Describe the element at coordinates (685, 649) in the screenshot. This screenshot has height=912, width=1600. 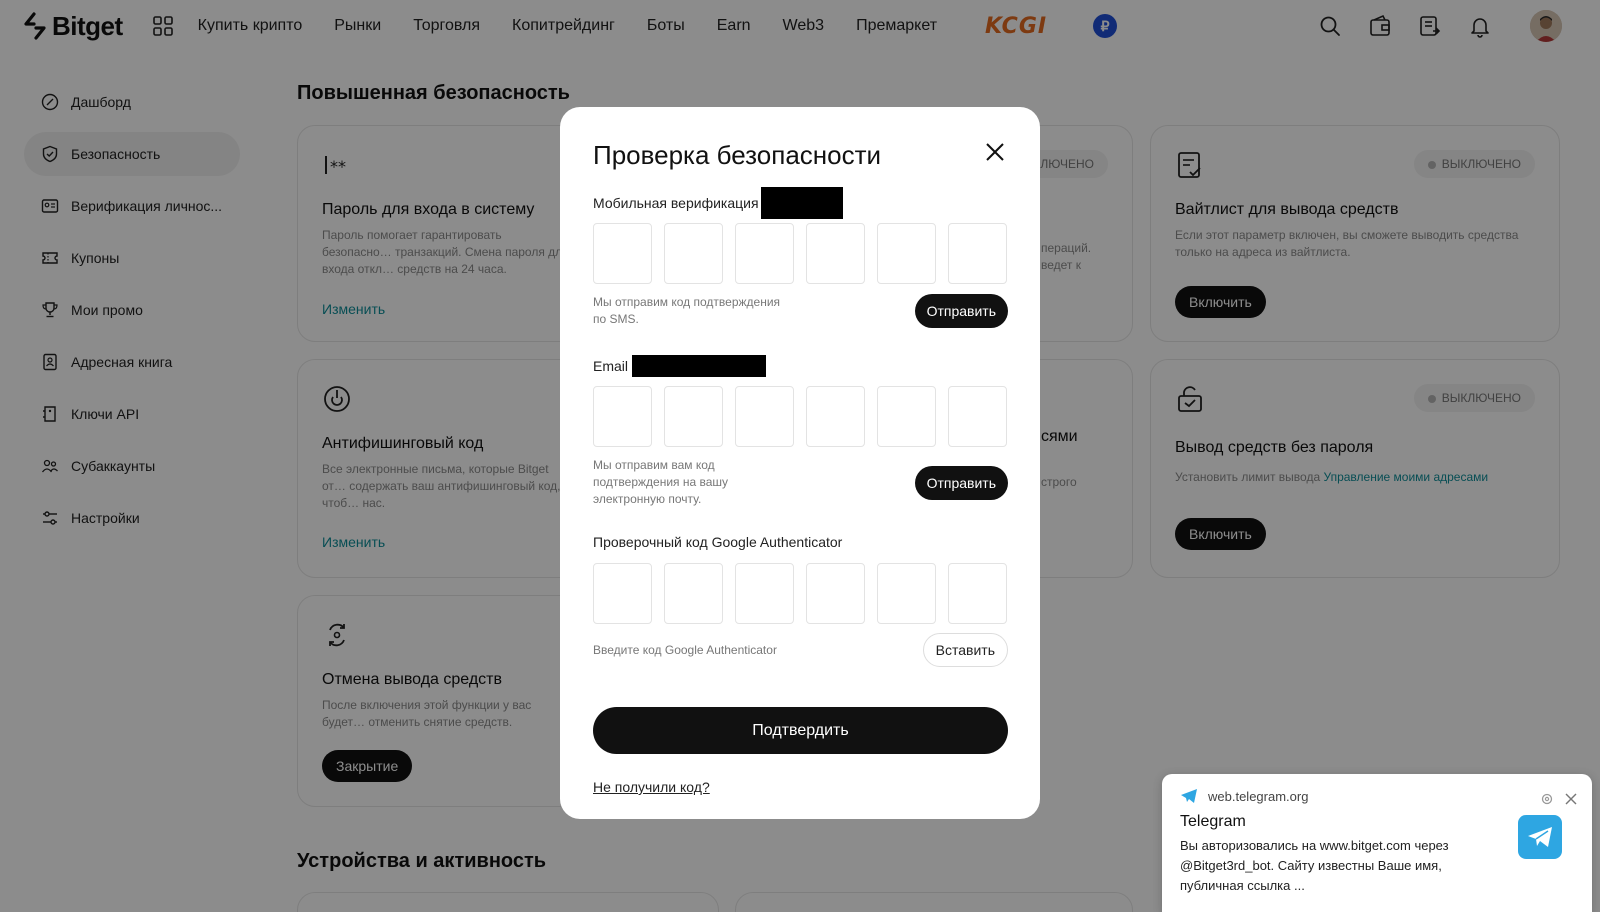
I see `google-hint: Введите код Google Authenticator` at that location.